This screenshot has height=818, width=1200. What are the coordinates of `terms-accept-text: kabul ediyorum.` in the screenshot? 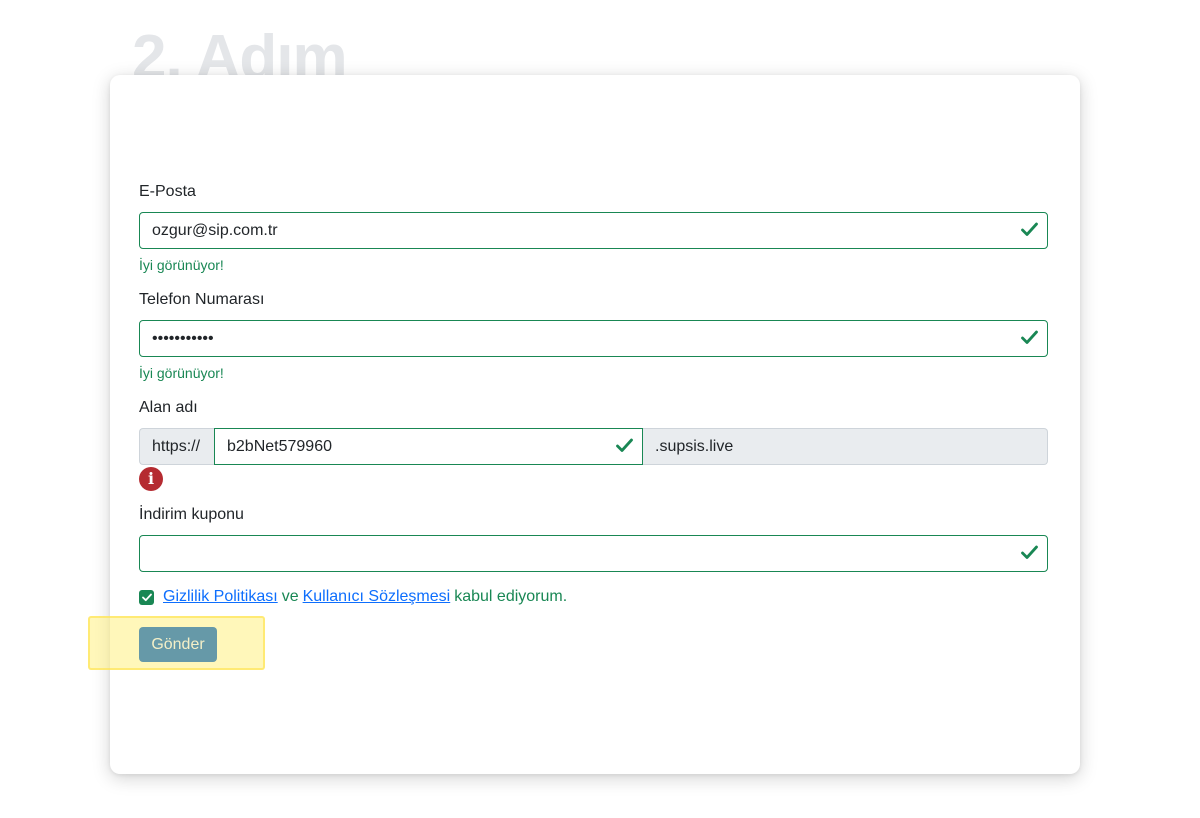 It's located at (511, 596).